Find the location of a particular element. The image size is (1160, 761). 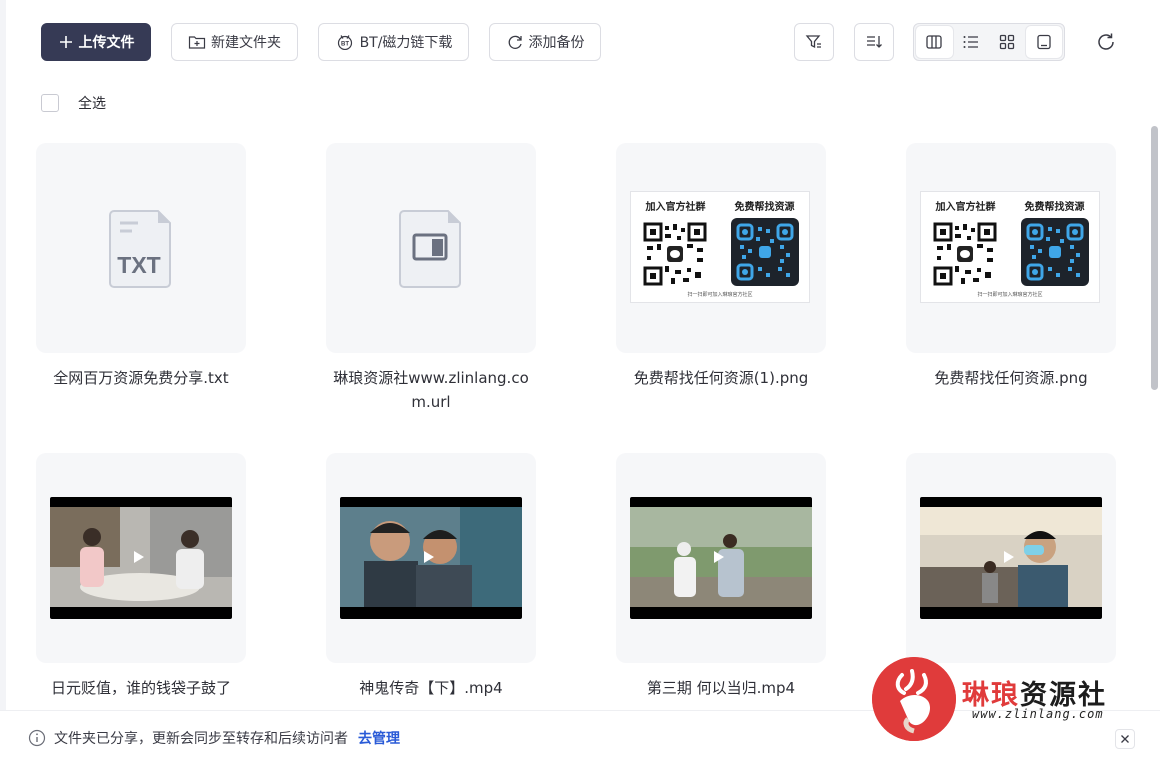

manage-link: 去管理 is located at coordinates (379, 738).